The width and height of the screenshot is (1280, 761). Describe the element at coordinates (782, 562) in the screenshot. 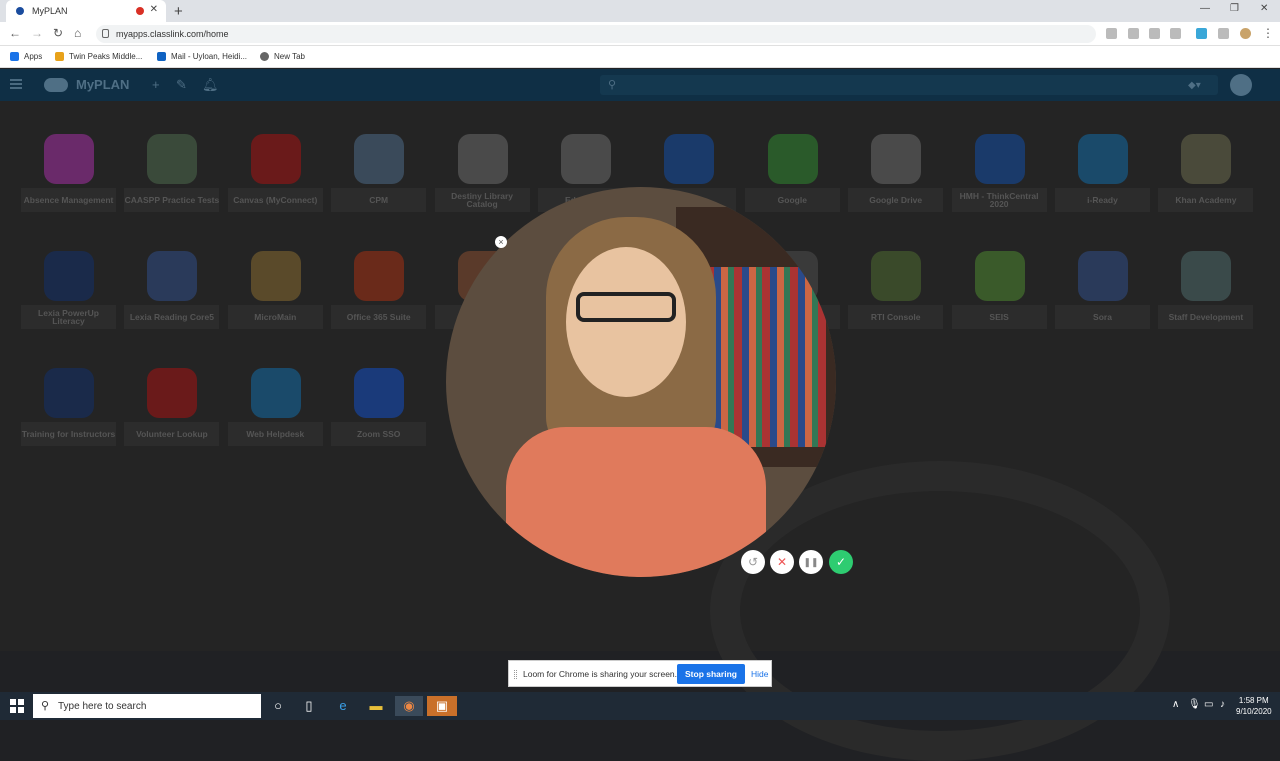

I see `cancel-recording-button: ✕` at that location.